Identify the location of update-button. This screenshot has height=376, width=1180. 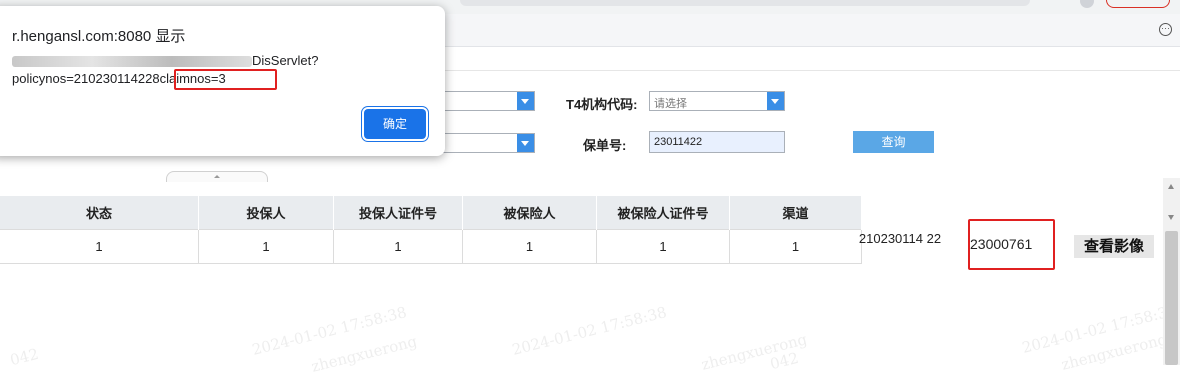
(1138, 4).